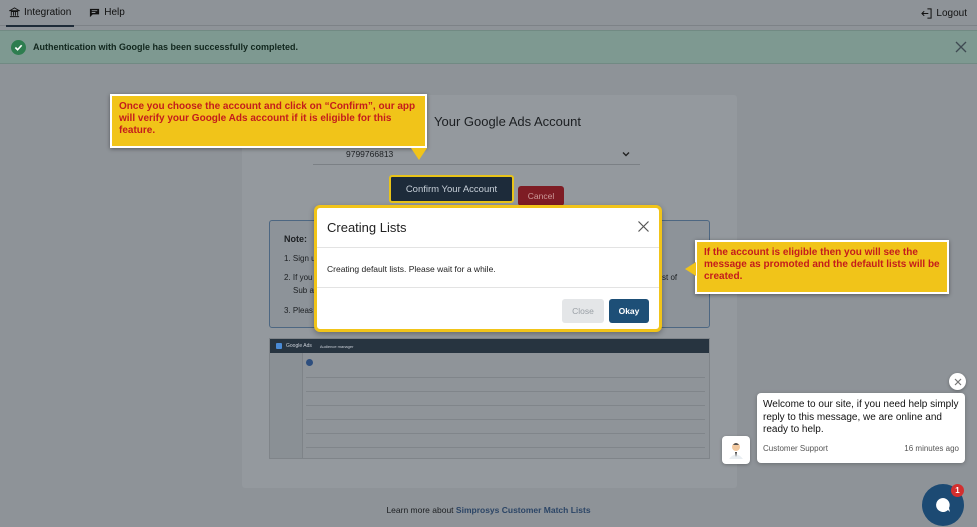 This screenshot has width=977, height=527. Describe the element at coordinates (507, 121) in the screenshot. I see `card-title: Your Google Ads Account` at that location.